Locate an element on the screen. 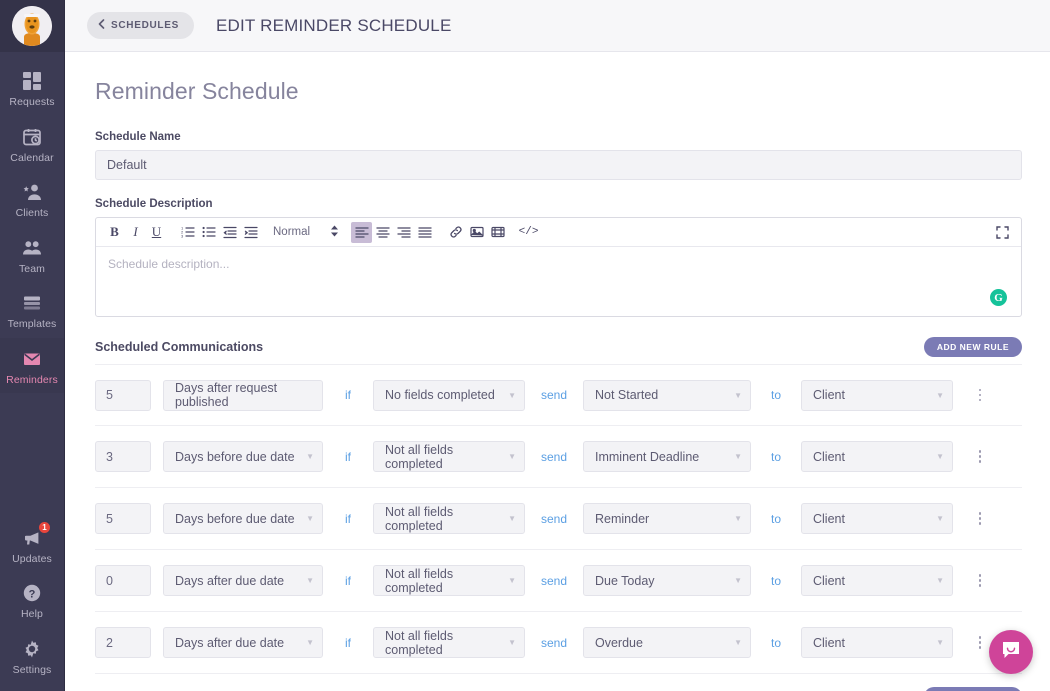 This screenshot has height=691, width=1050. add-new-rule-button-scheduled: ADD NEW RULE is located at coordinates (972, 347).